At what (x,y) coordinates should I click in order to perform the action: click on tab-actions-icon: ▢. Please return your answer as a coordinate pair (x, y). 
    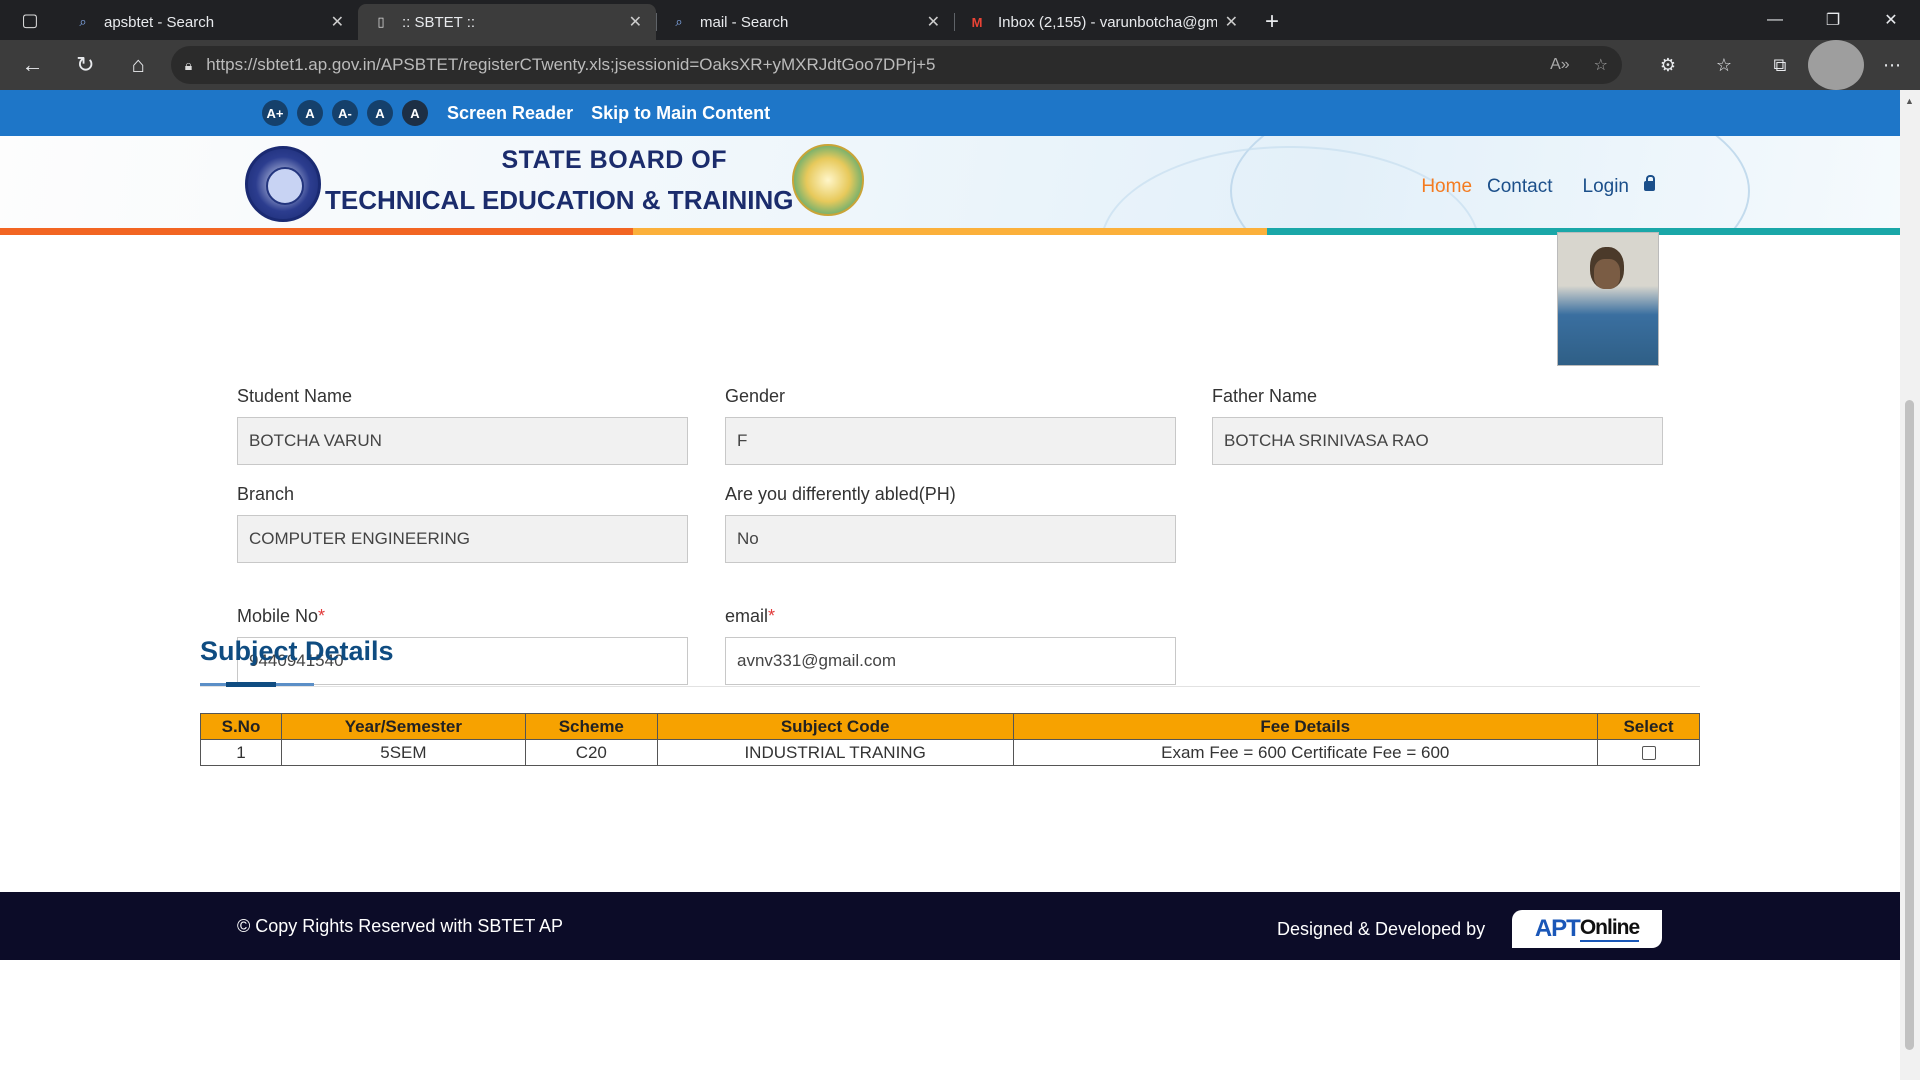
    Looking at the image, I should click on (30, 20).